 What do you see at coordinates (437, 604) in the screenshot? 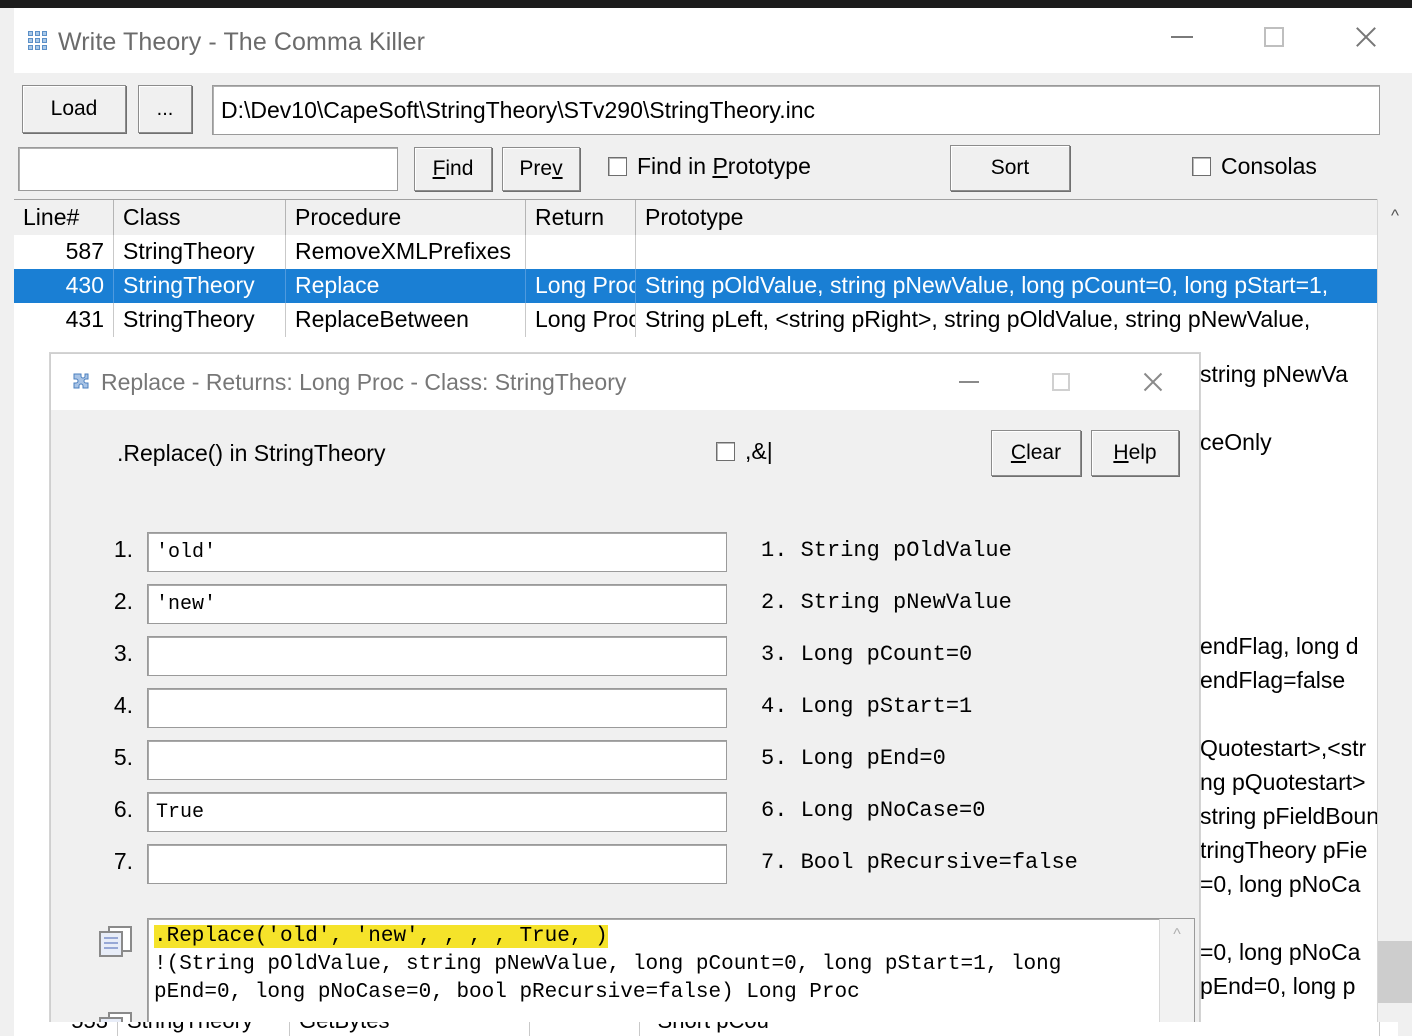
I see `param-input-2: 'new'` at bounding box center [437, 604].